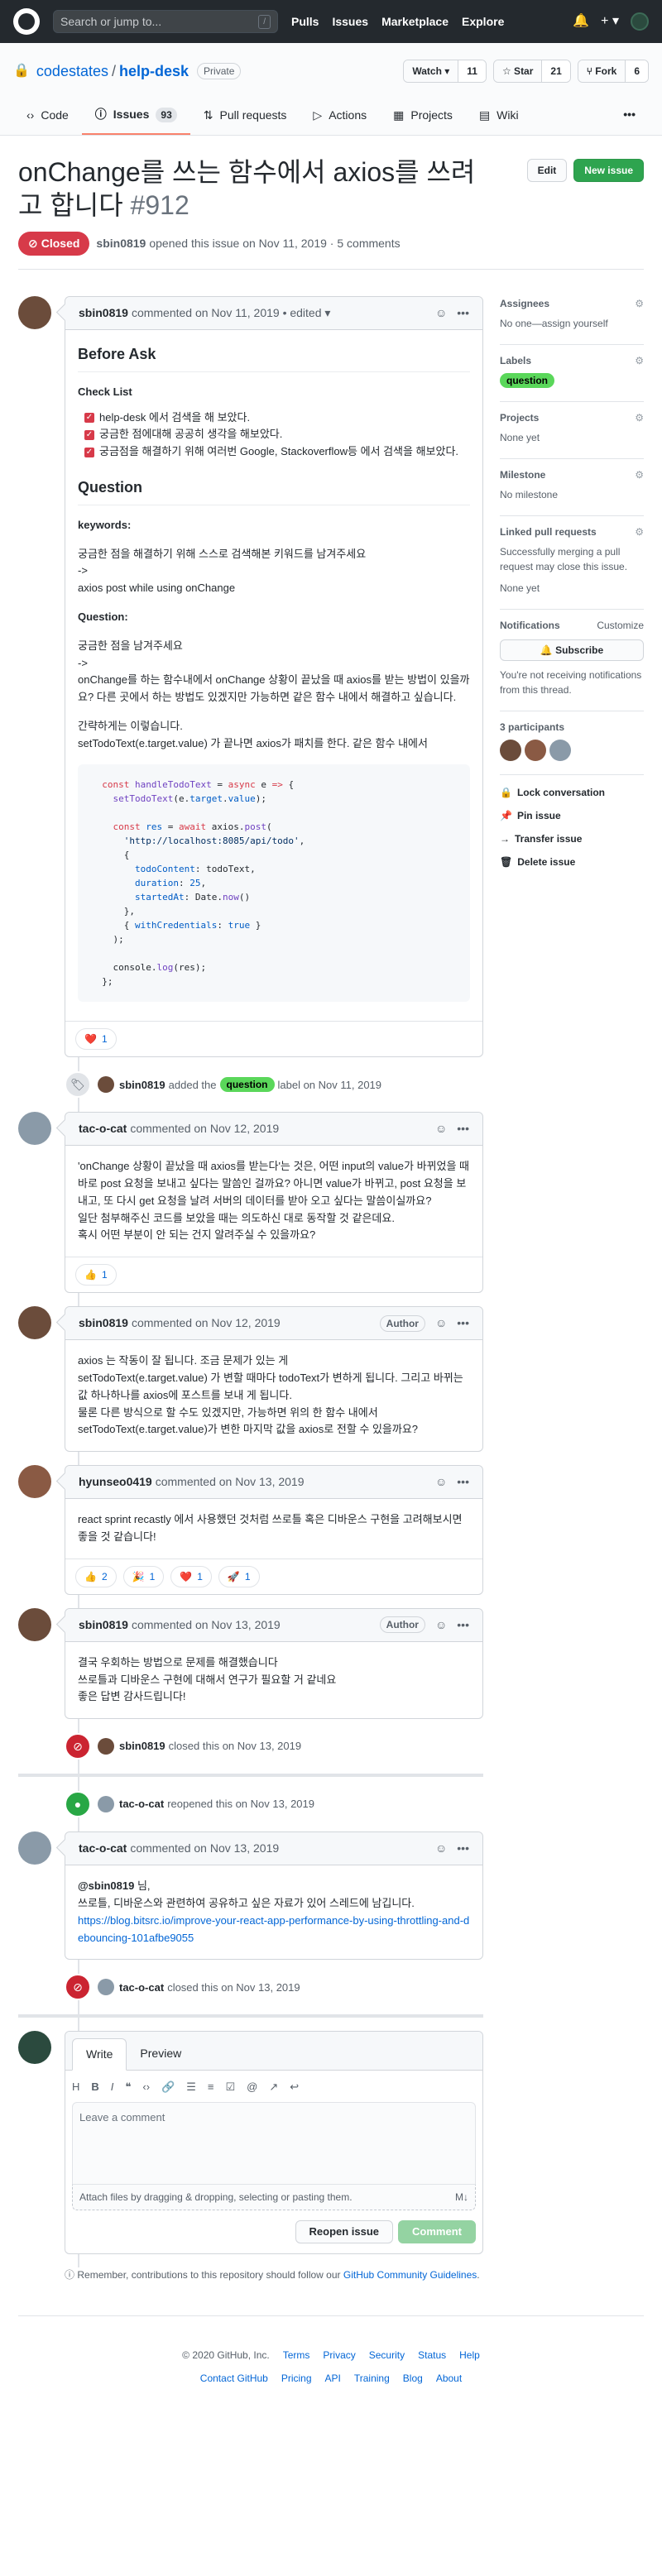 This screenshot has width=662, height=2576. I want to click on watch-count: 11, so click(472, 71).